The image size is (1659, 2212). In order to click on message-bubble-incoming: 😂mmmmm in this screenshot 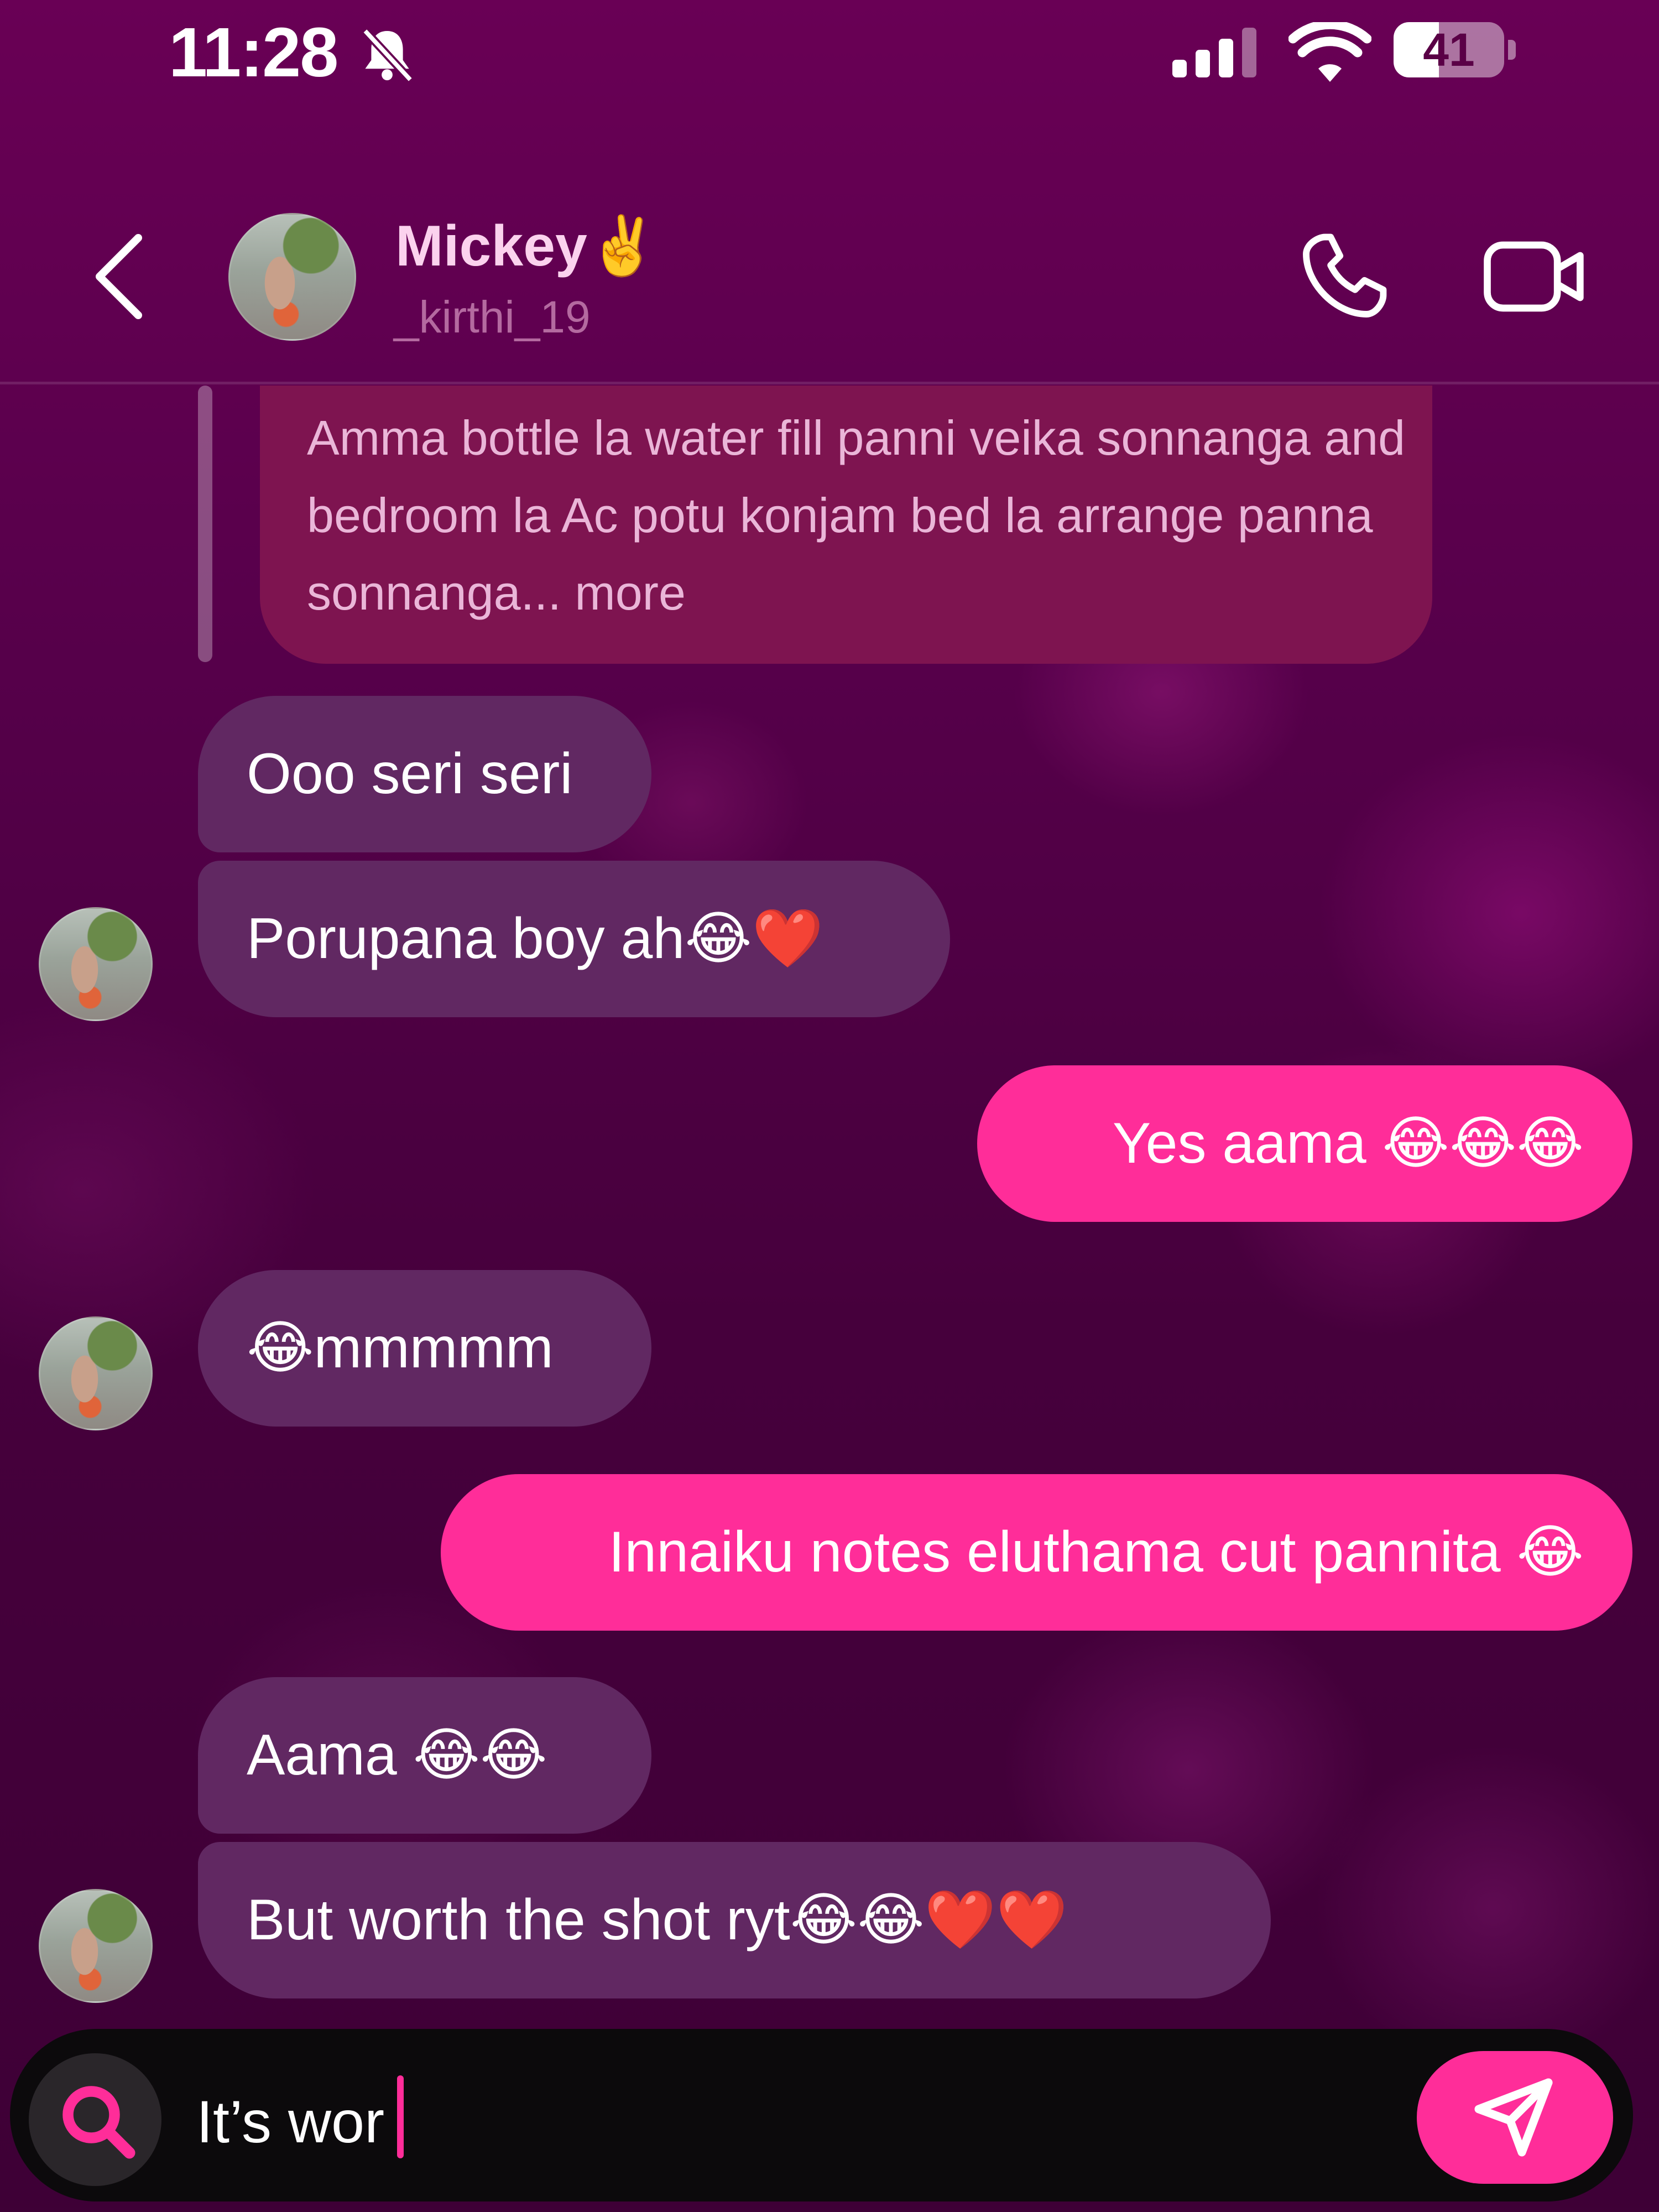, I will do `click(425, 1348)`.